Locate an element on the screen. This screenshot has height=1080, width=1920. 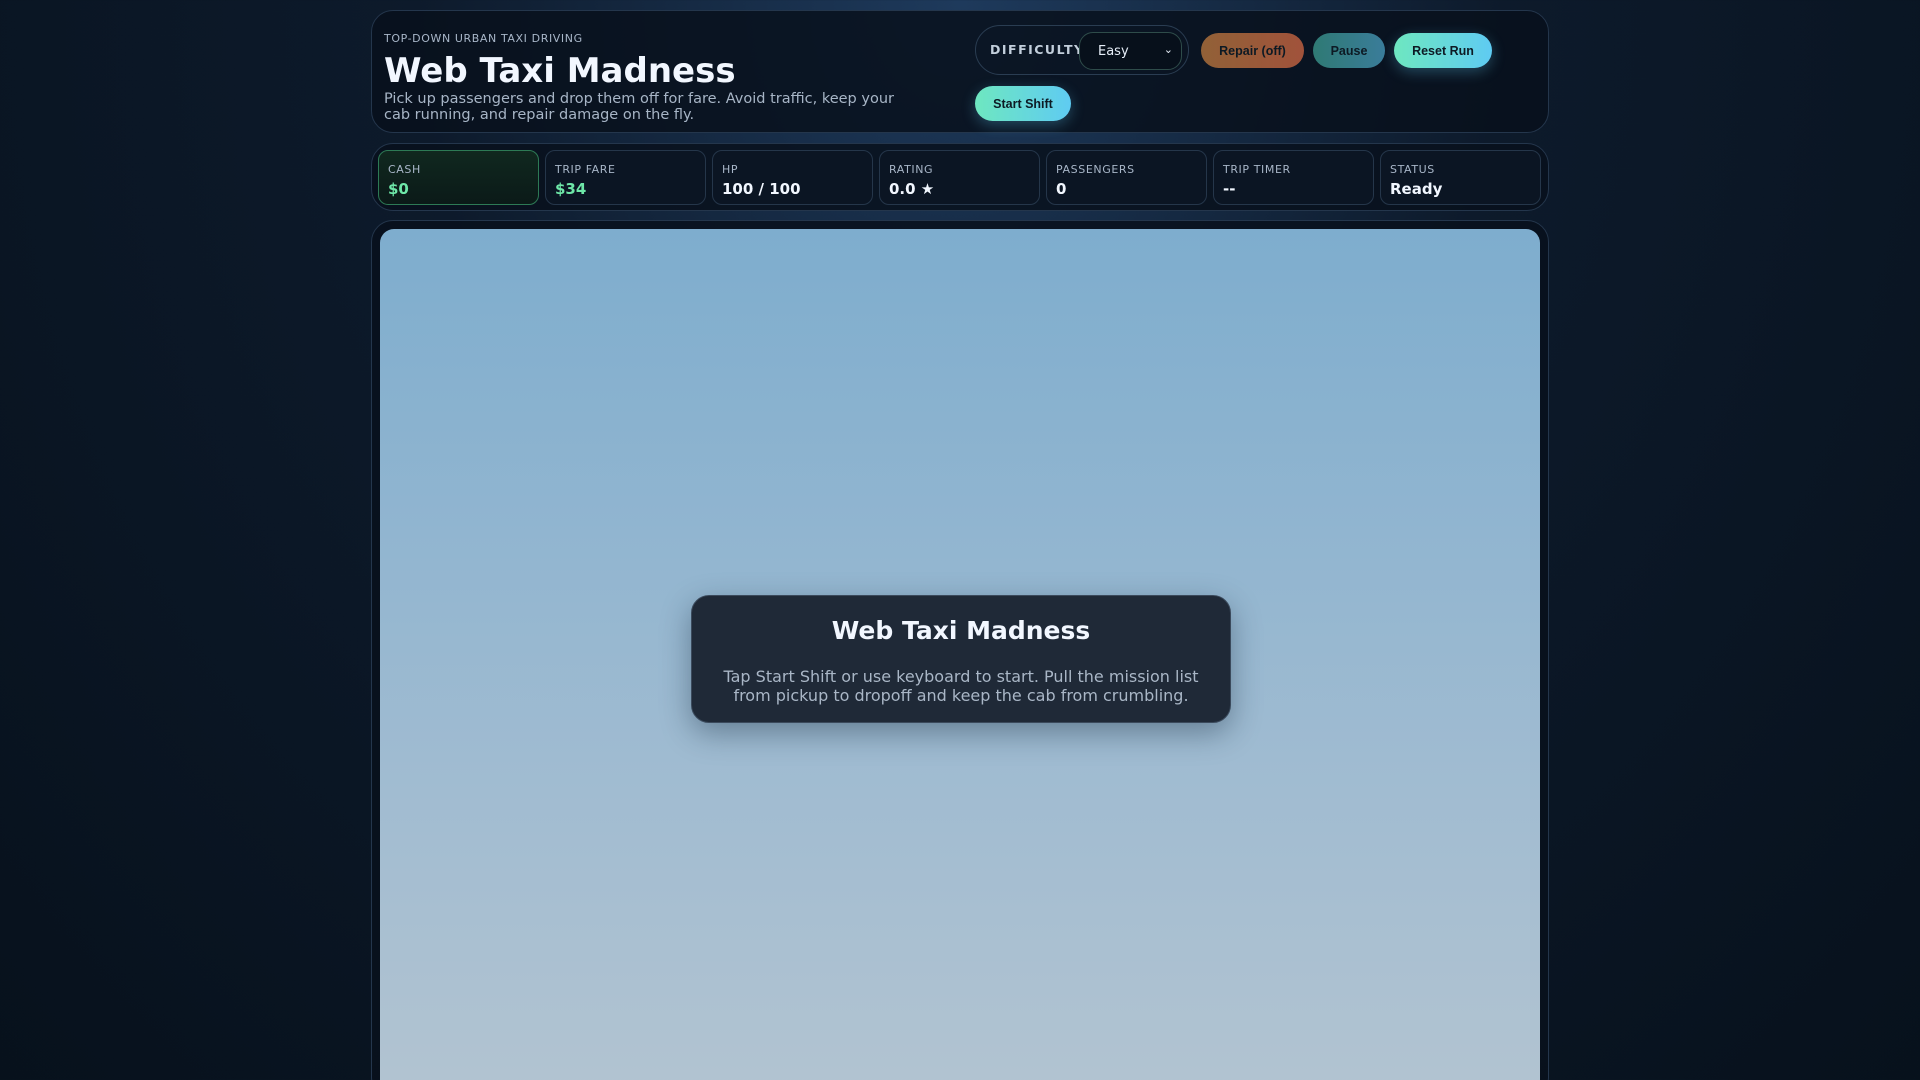
stat-passengers: PASSENGERS 0 is located at coordinates (1126, 177).